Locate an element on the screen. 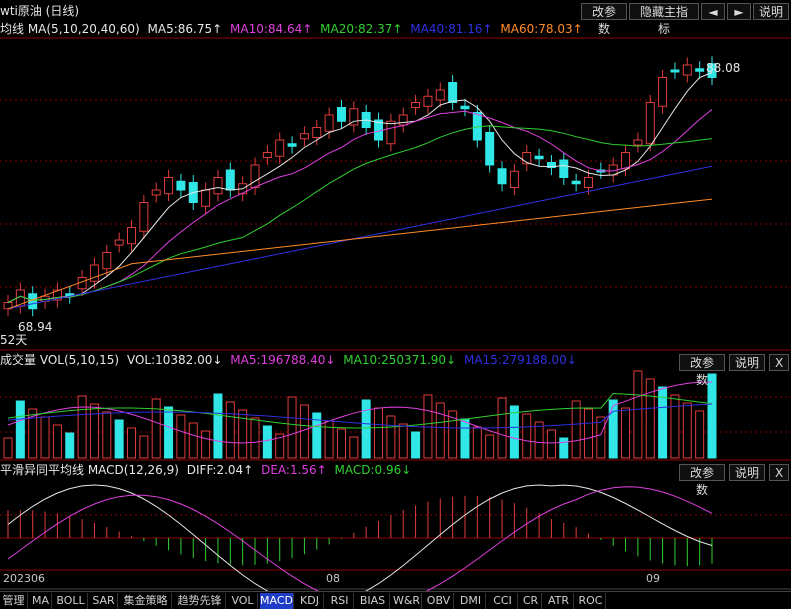 This screenshot has width=791, height=609. tab-rsi: RSI is located at coordinates (340, 601).